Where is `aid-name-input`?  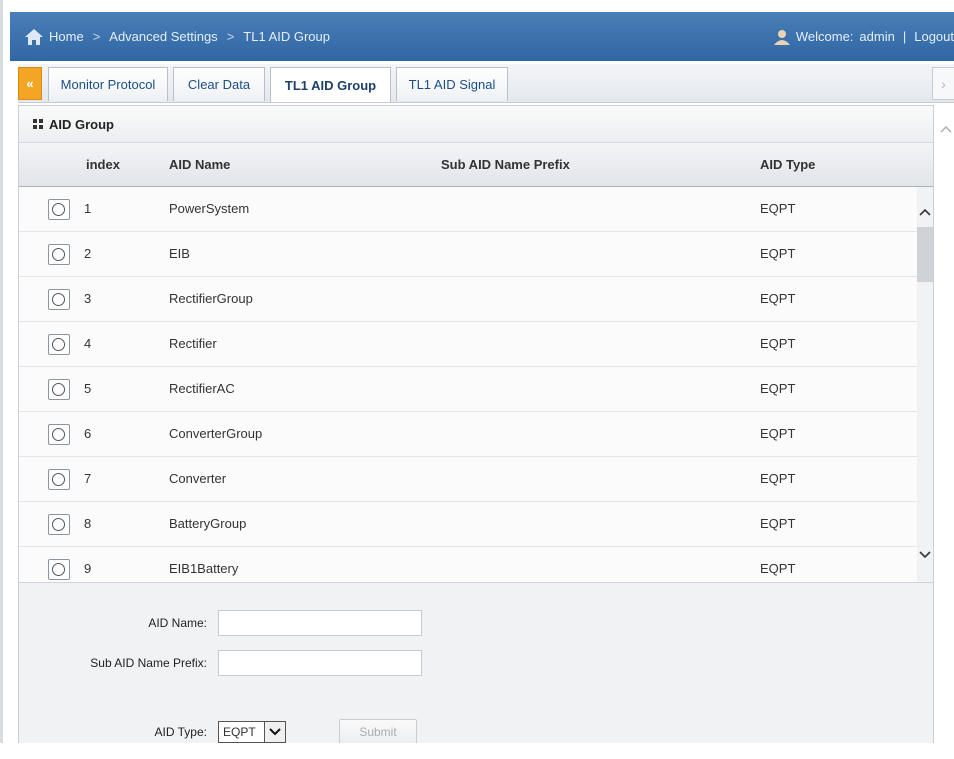
aid-name-input is located at coordinates (320, 623).